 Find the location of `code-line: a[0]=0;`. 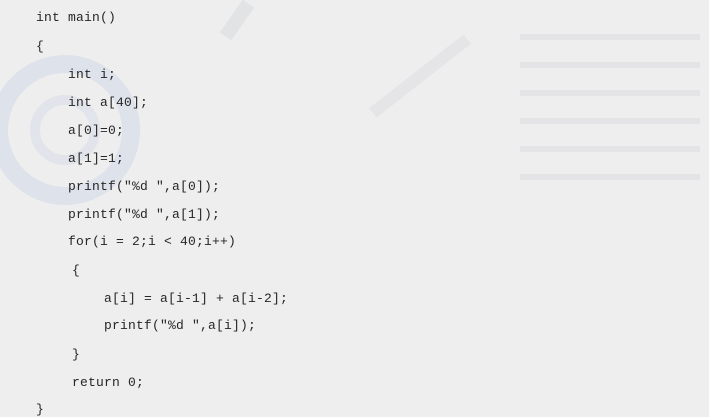

code-line: a[0]=0; is located at coordinates (96, 130).